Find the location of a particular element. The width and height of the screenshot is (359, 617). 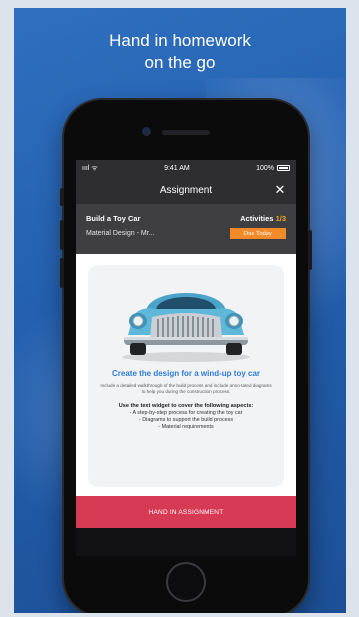

home-button is located at coordinates (186, 582).